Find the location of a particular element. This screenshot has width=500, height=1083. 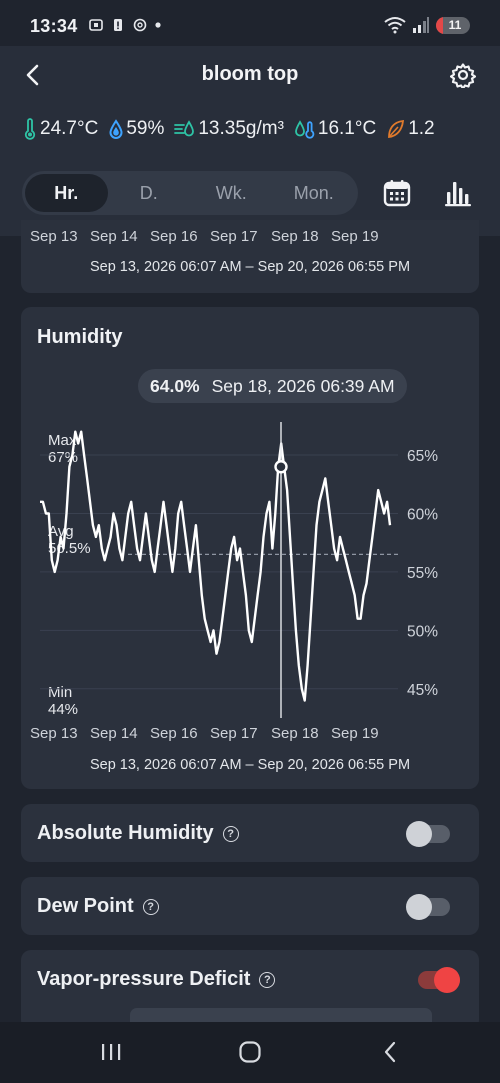

back-nav-icon is located at coordinates (390, 1052).